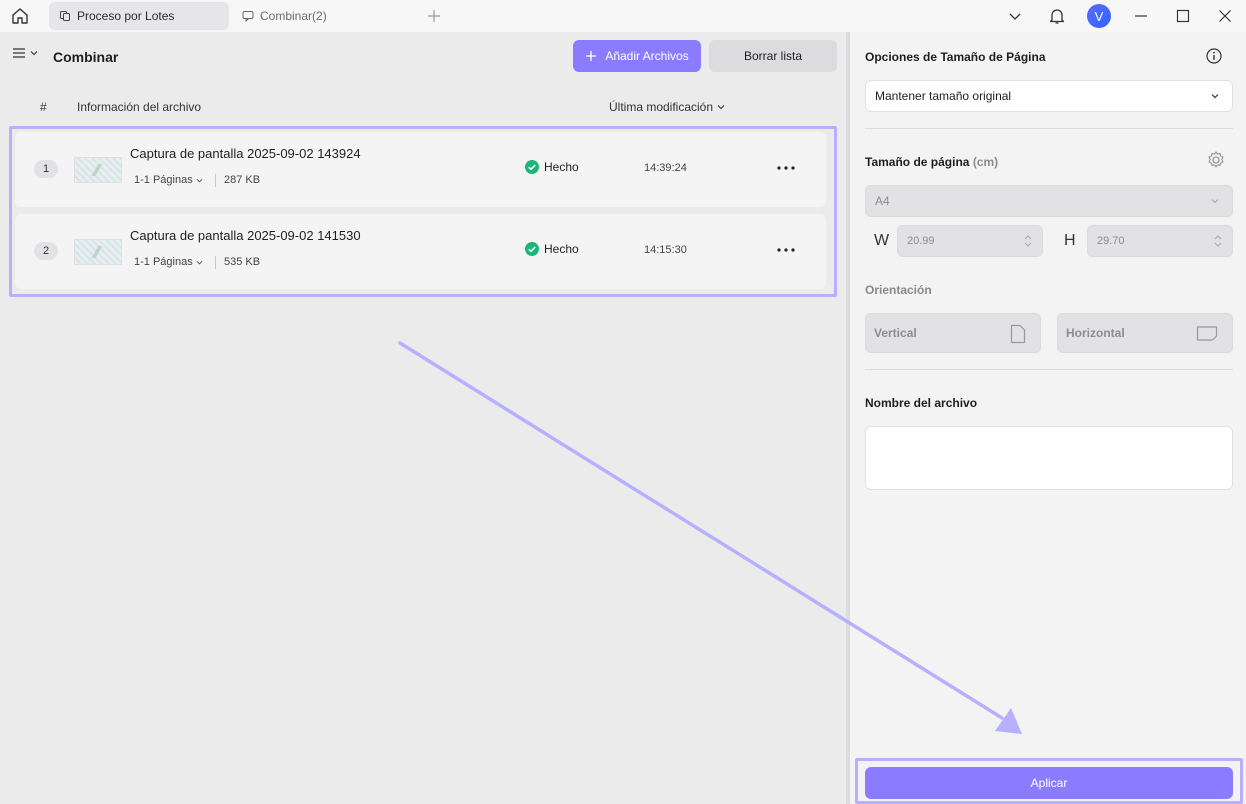  Describe the element at coordinates (1049, 458) in the screenshot. I see `filename-input` at that location.